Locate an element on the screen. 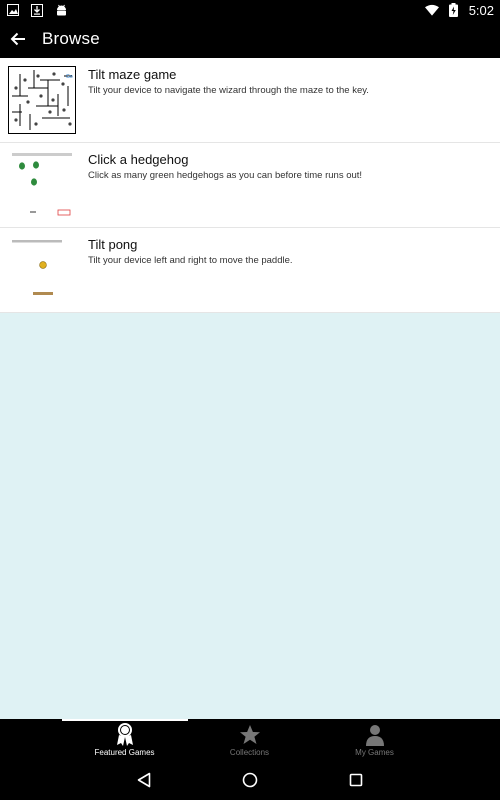  back-button is located at coordinates (18, 39).